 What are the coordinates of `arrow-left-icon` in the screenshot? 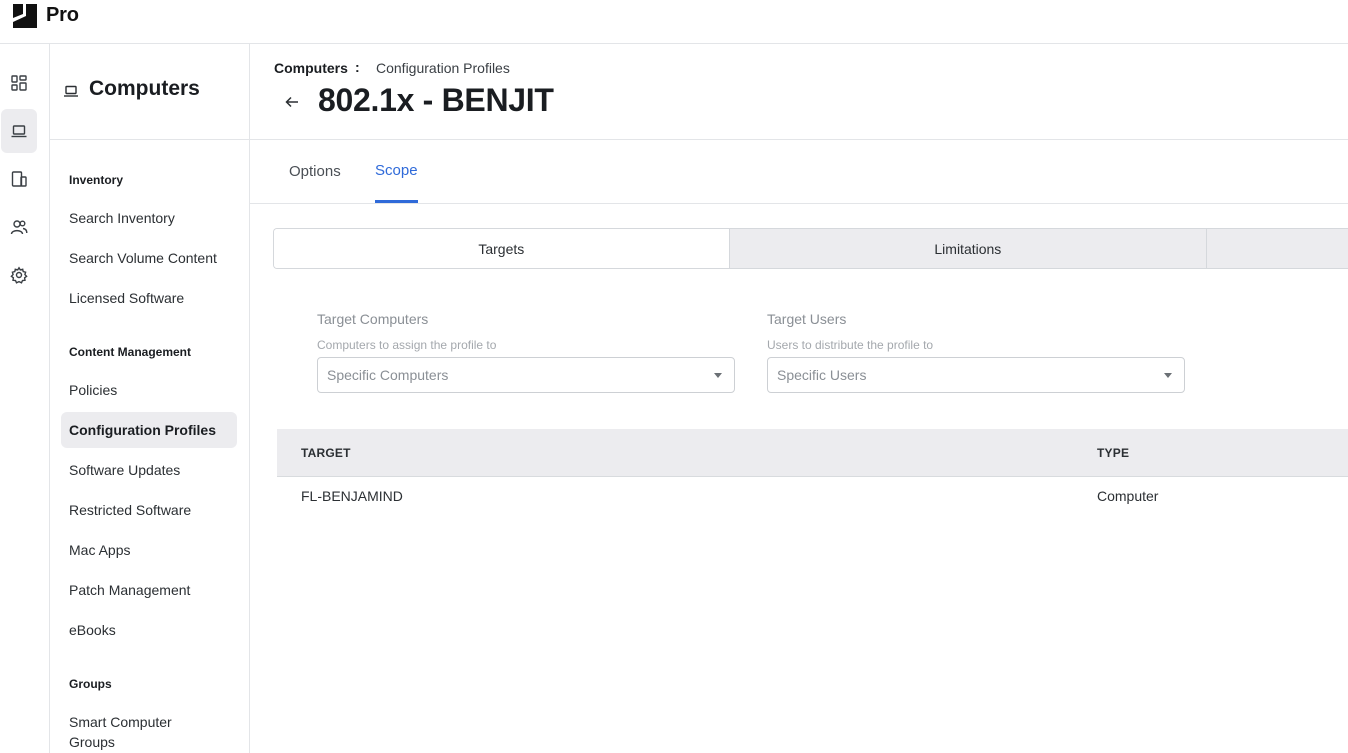 It's located at (291, 102).